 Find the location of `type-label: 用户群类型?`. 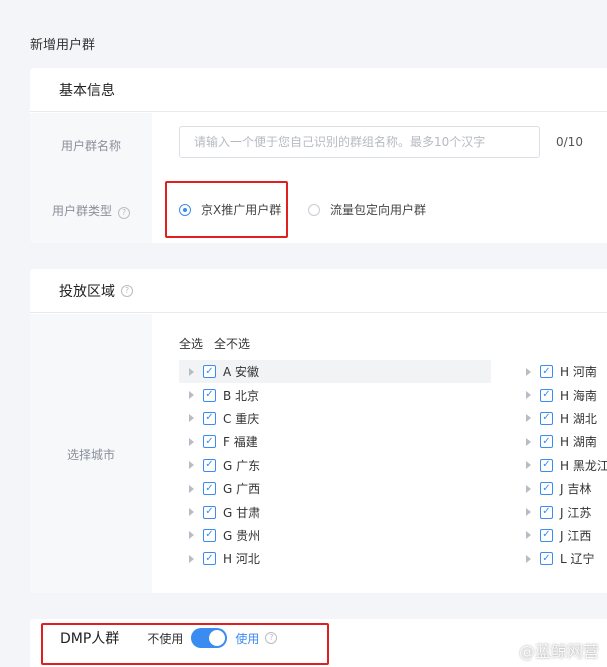

type-label: 用户群类型? is located at coordinates (91, 210).